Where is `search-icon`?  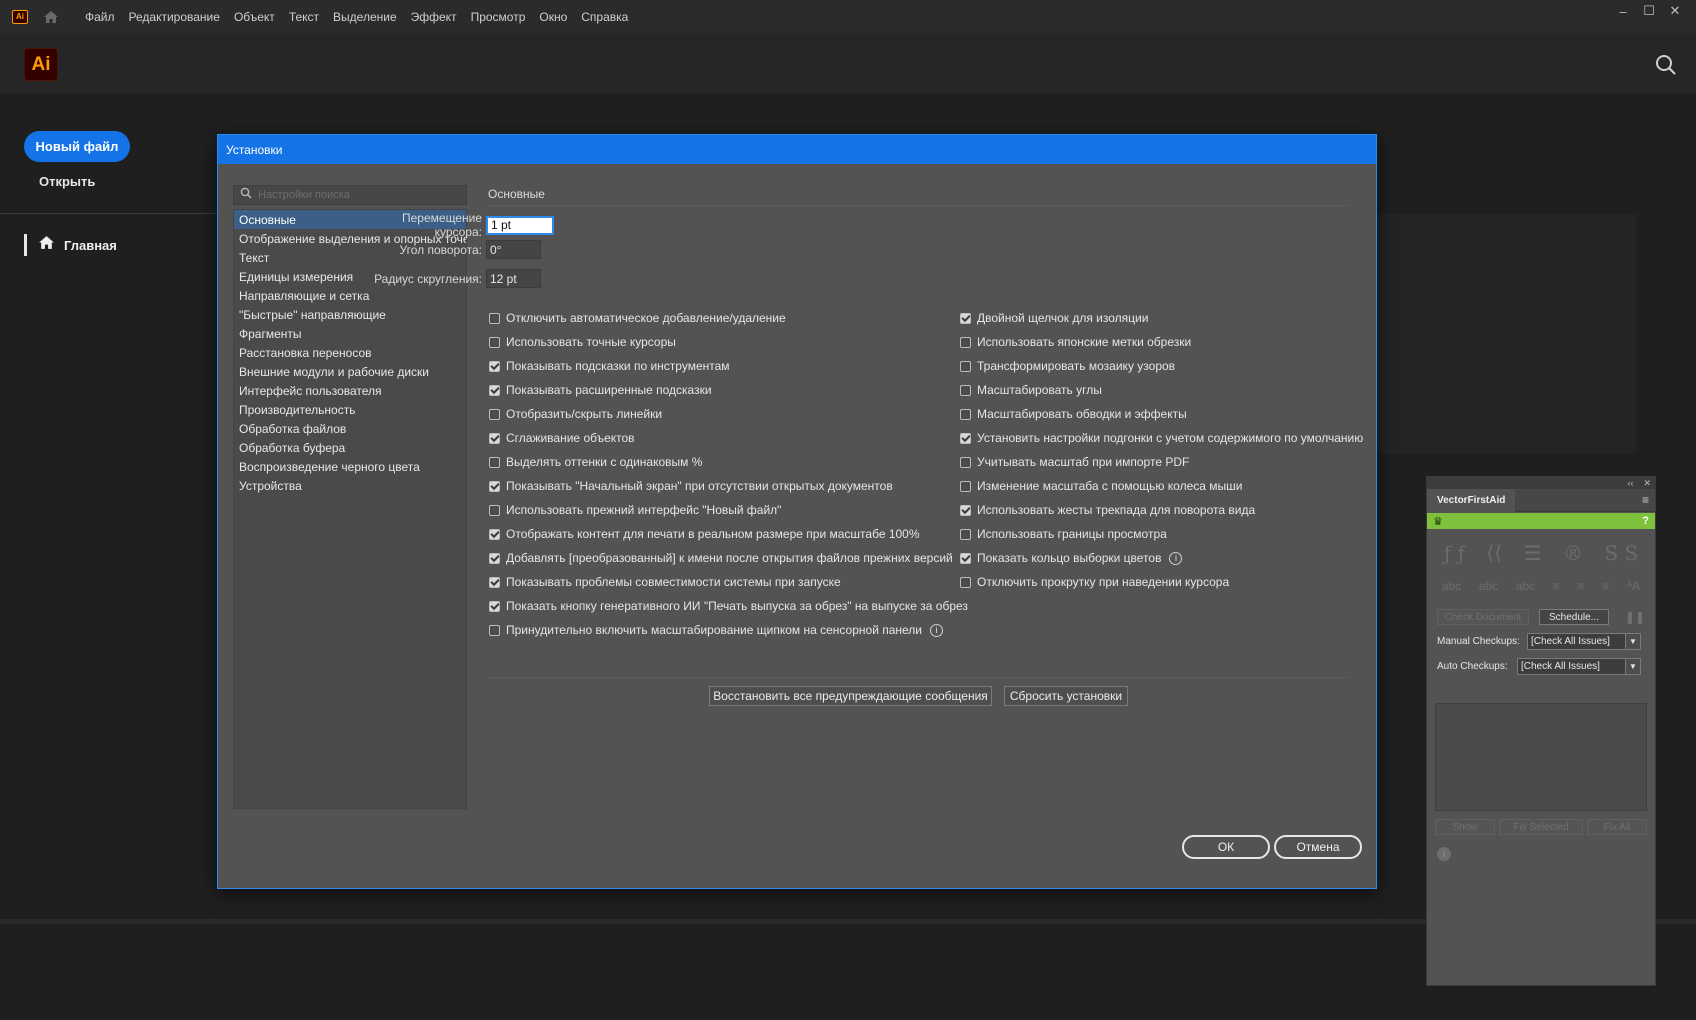 search-icon is located at coordinates (1666, 65).